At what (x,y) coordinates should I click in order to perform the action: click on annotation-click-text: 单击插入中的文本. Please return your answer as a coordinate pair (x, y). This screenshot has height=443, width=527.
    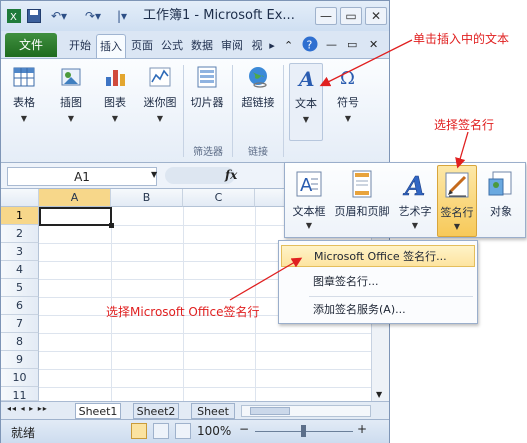
    Looking at the image, I should click on (461, 39).